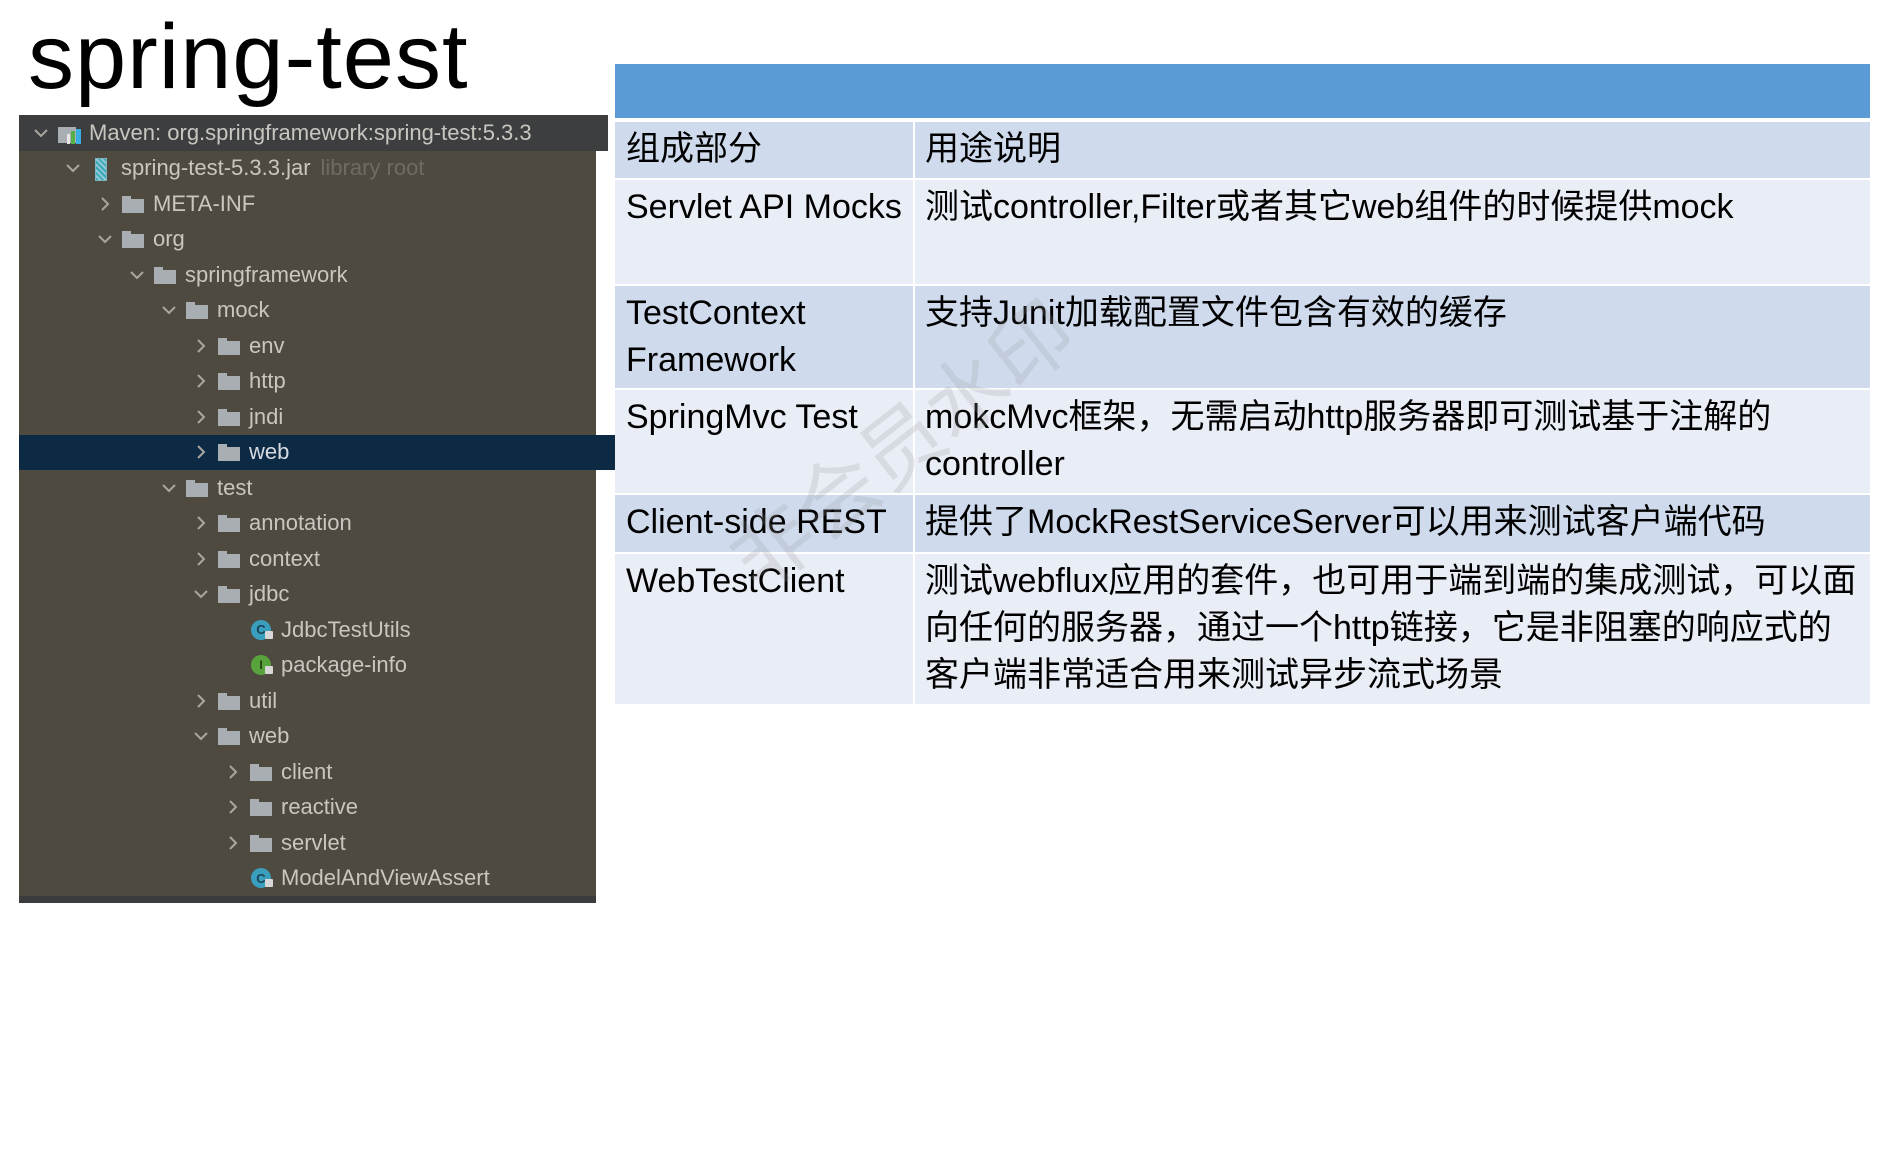  What do you see at coordinates (765, 629) in the screenshot?
I see `component-cell: WebTestClient` at bounding box center [765, 629].